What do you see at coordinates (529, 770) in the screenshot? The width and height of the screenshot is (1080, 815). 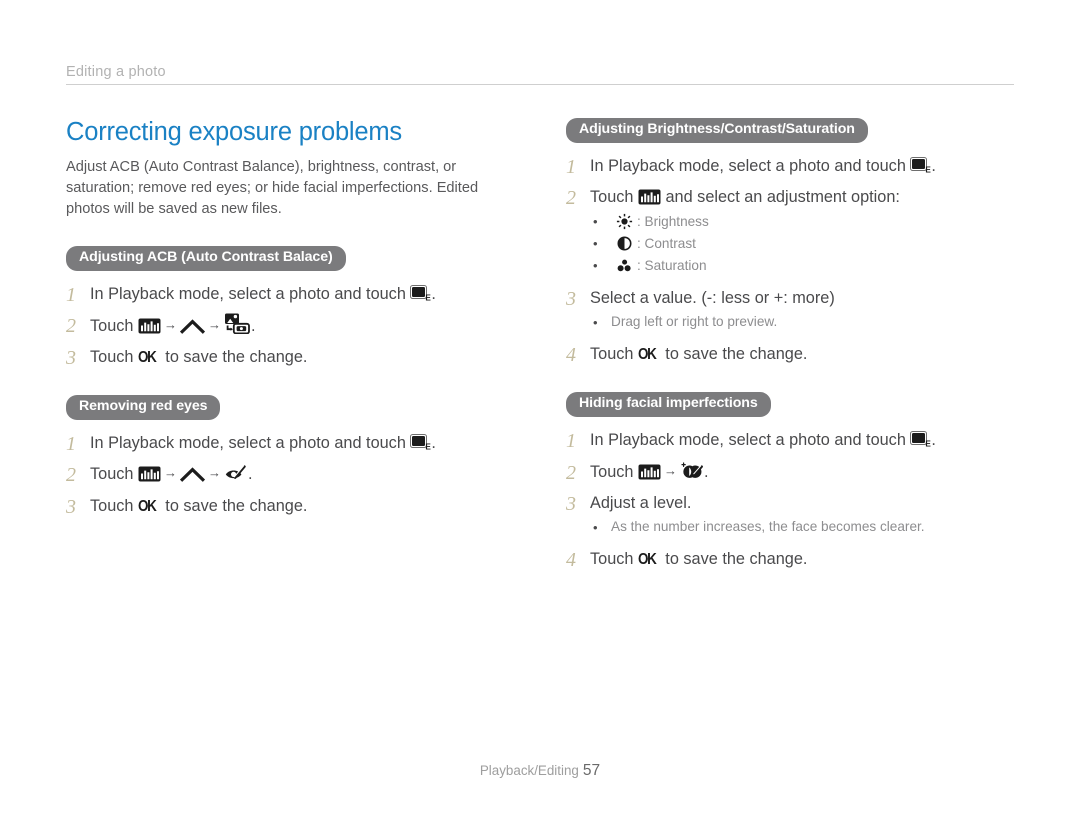 I see `footer-section-label: Playback/Editing` at bounding box center [529, 770].